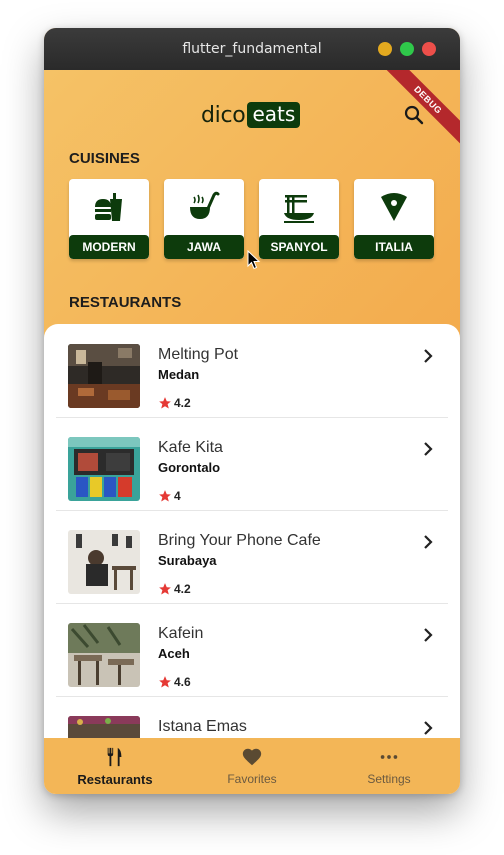 This screenshot has height=855, width=504. What do you see at coordinates (204, 247) in the screenshot?
I see `cuisine-label: JAWA` at bounding box center [204, 247].